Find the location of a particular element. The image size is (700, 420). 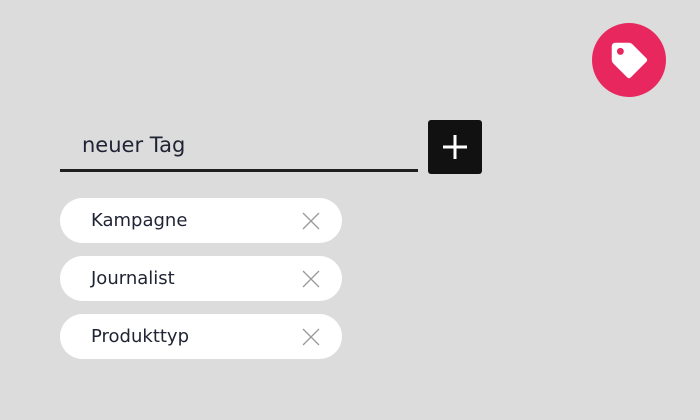

tag-icon is located at coordinates (629, 60).